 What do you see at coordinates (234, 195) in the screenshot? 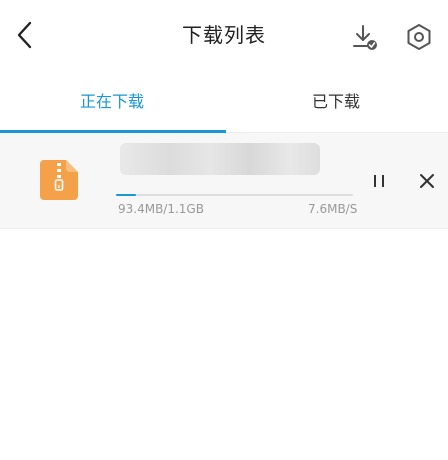
I see `progress-bar` at bounding box center [234, 195].